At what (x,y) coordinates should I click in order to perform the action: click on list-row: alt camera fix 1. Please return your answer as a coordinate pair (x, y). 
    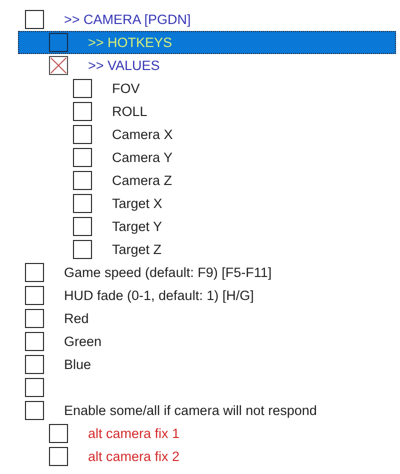
    Looking at the image, I should click on (198, 433).